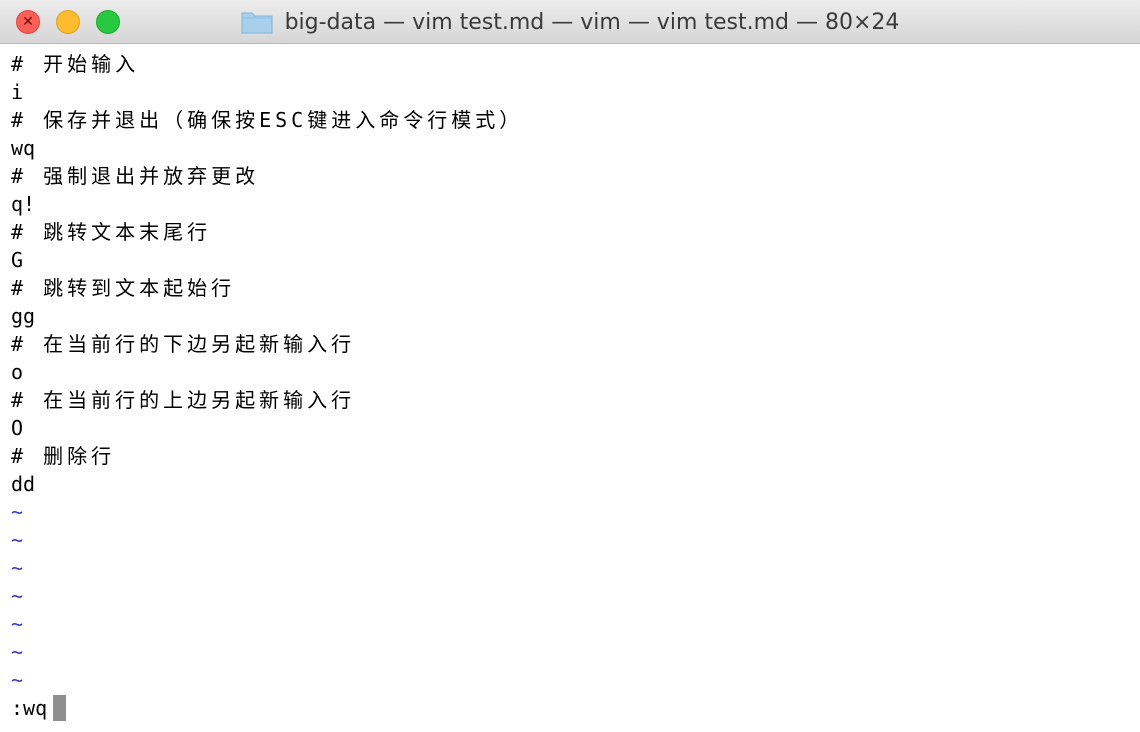  I want to click on editor-line: gg, so click(23, 316).